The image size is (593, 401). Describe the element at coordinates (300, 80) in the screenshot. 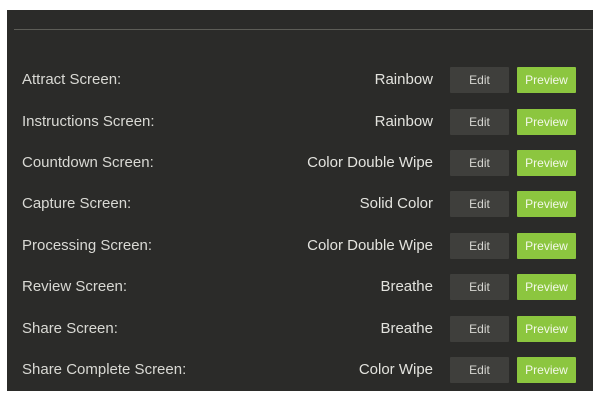

I see `settings-row-attract: Attract Screen: Rainbow Edit Preview` at that location.